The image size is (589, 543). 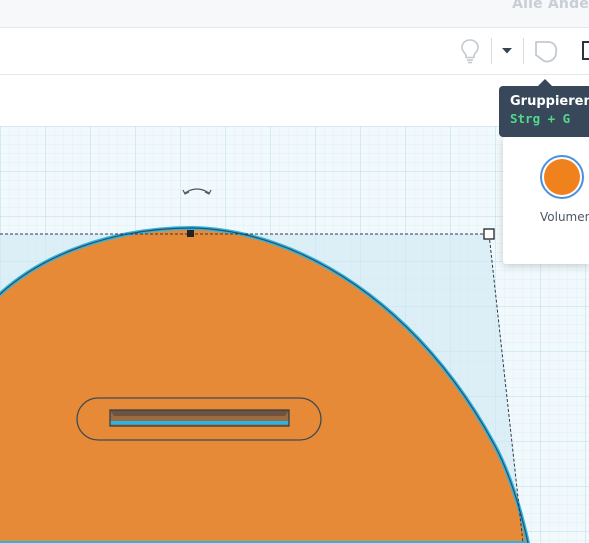 I want to click on color-fill, so click(x=562, y=177).